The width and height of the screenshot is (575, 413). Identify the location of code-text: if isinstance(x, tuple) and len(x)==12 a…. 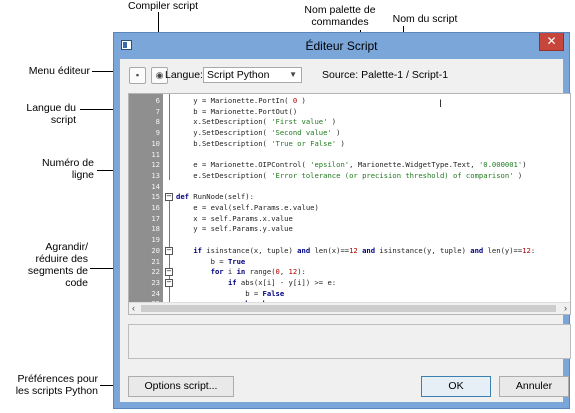
(364, 250).